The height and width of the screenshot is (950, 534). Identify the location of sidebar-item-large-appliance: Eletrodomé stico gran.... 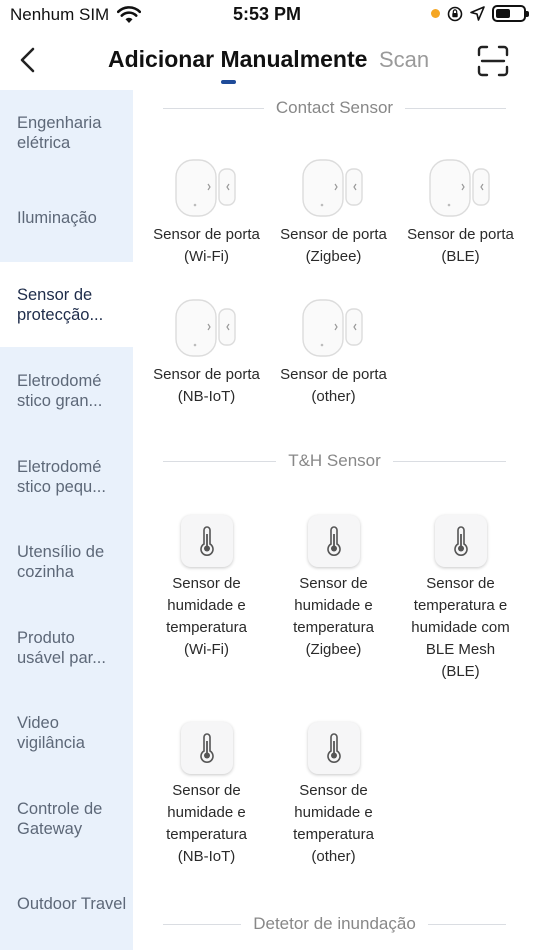
(66, 390).